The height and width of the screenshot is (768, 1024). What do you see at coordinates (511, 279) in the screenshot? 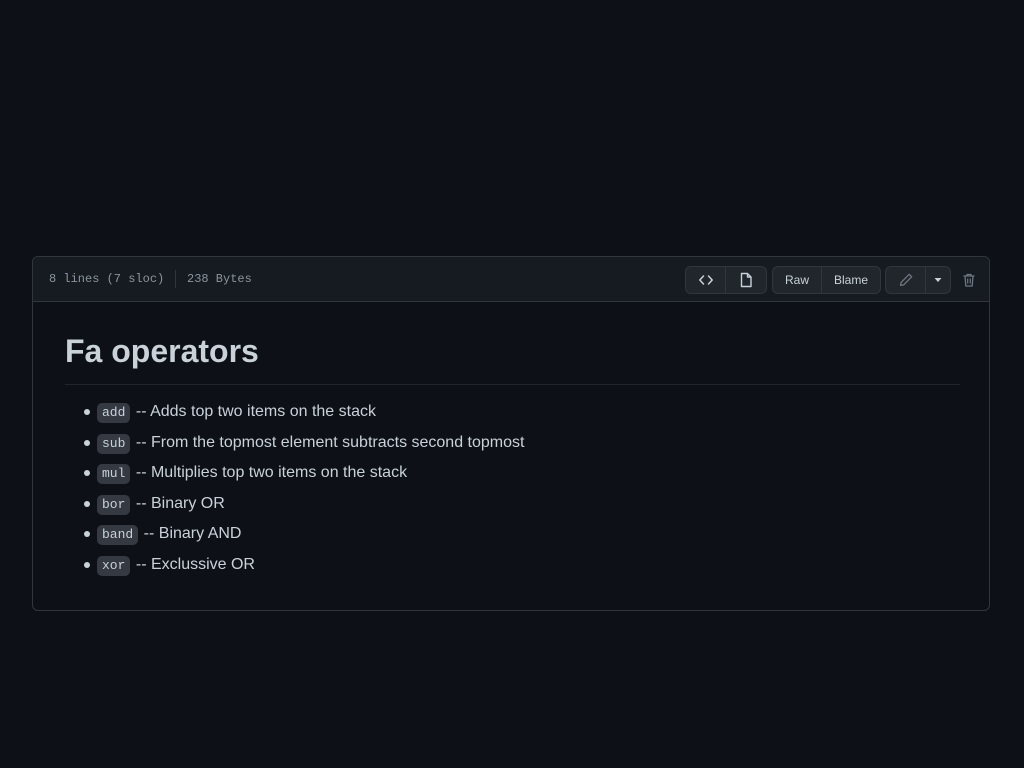
I see `file-header: 8 lines (7 sloc) 238 Bytes Raw Blame` at bounding box center [511, 279].